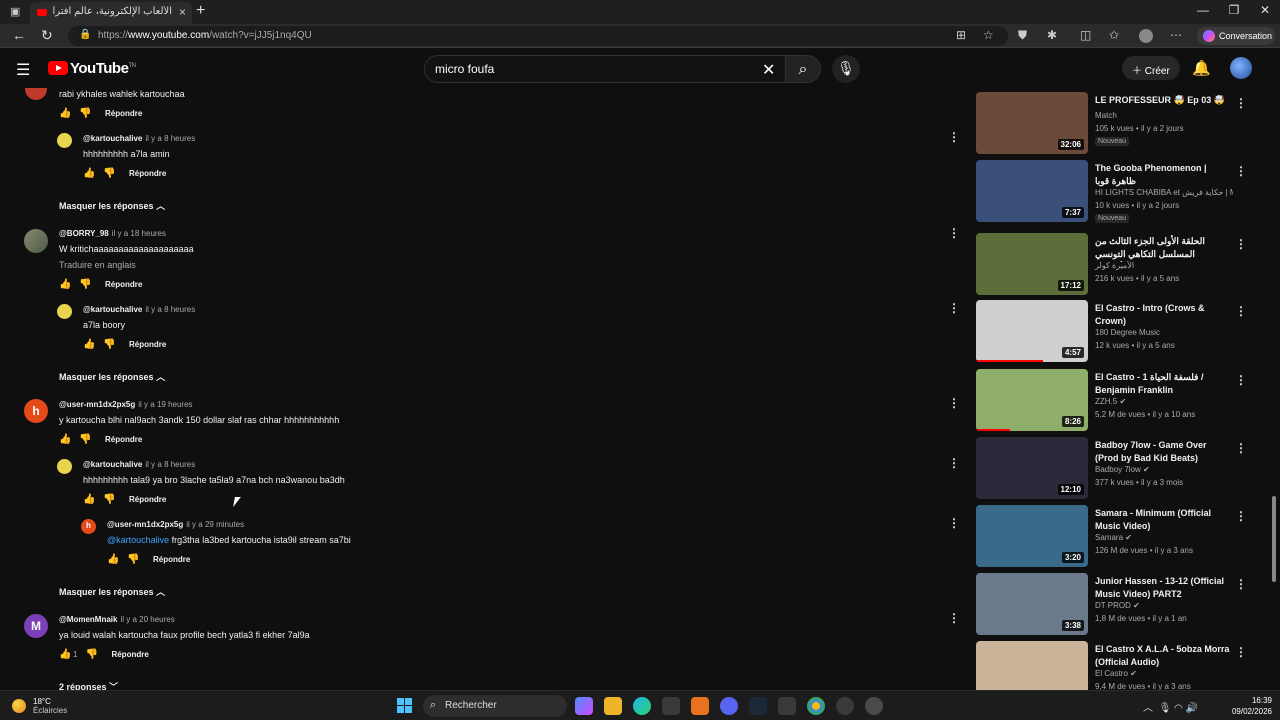 The width and height of the screenshot is (1280, 720). What do you see at coordinates (1032, 604) in the screenshot?
I see `video-thumbnail: 3:38` at bounding box center [1032, 604].